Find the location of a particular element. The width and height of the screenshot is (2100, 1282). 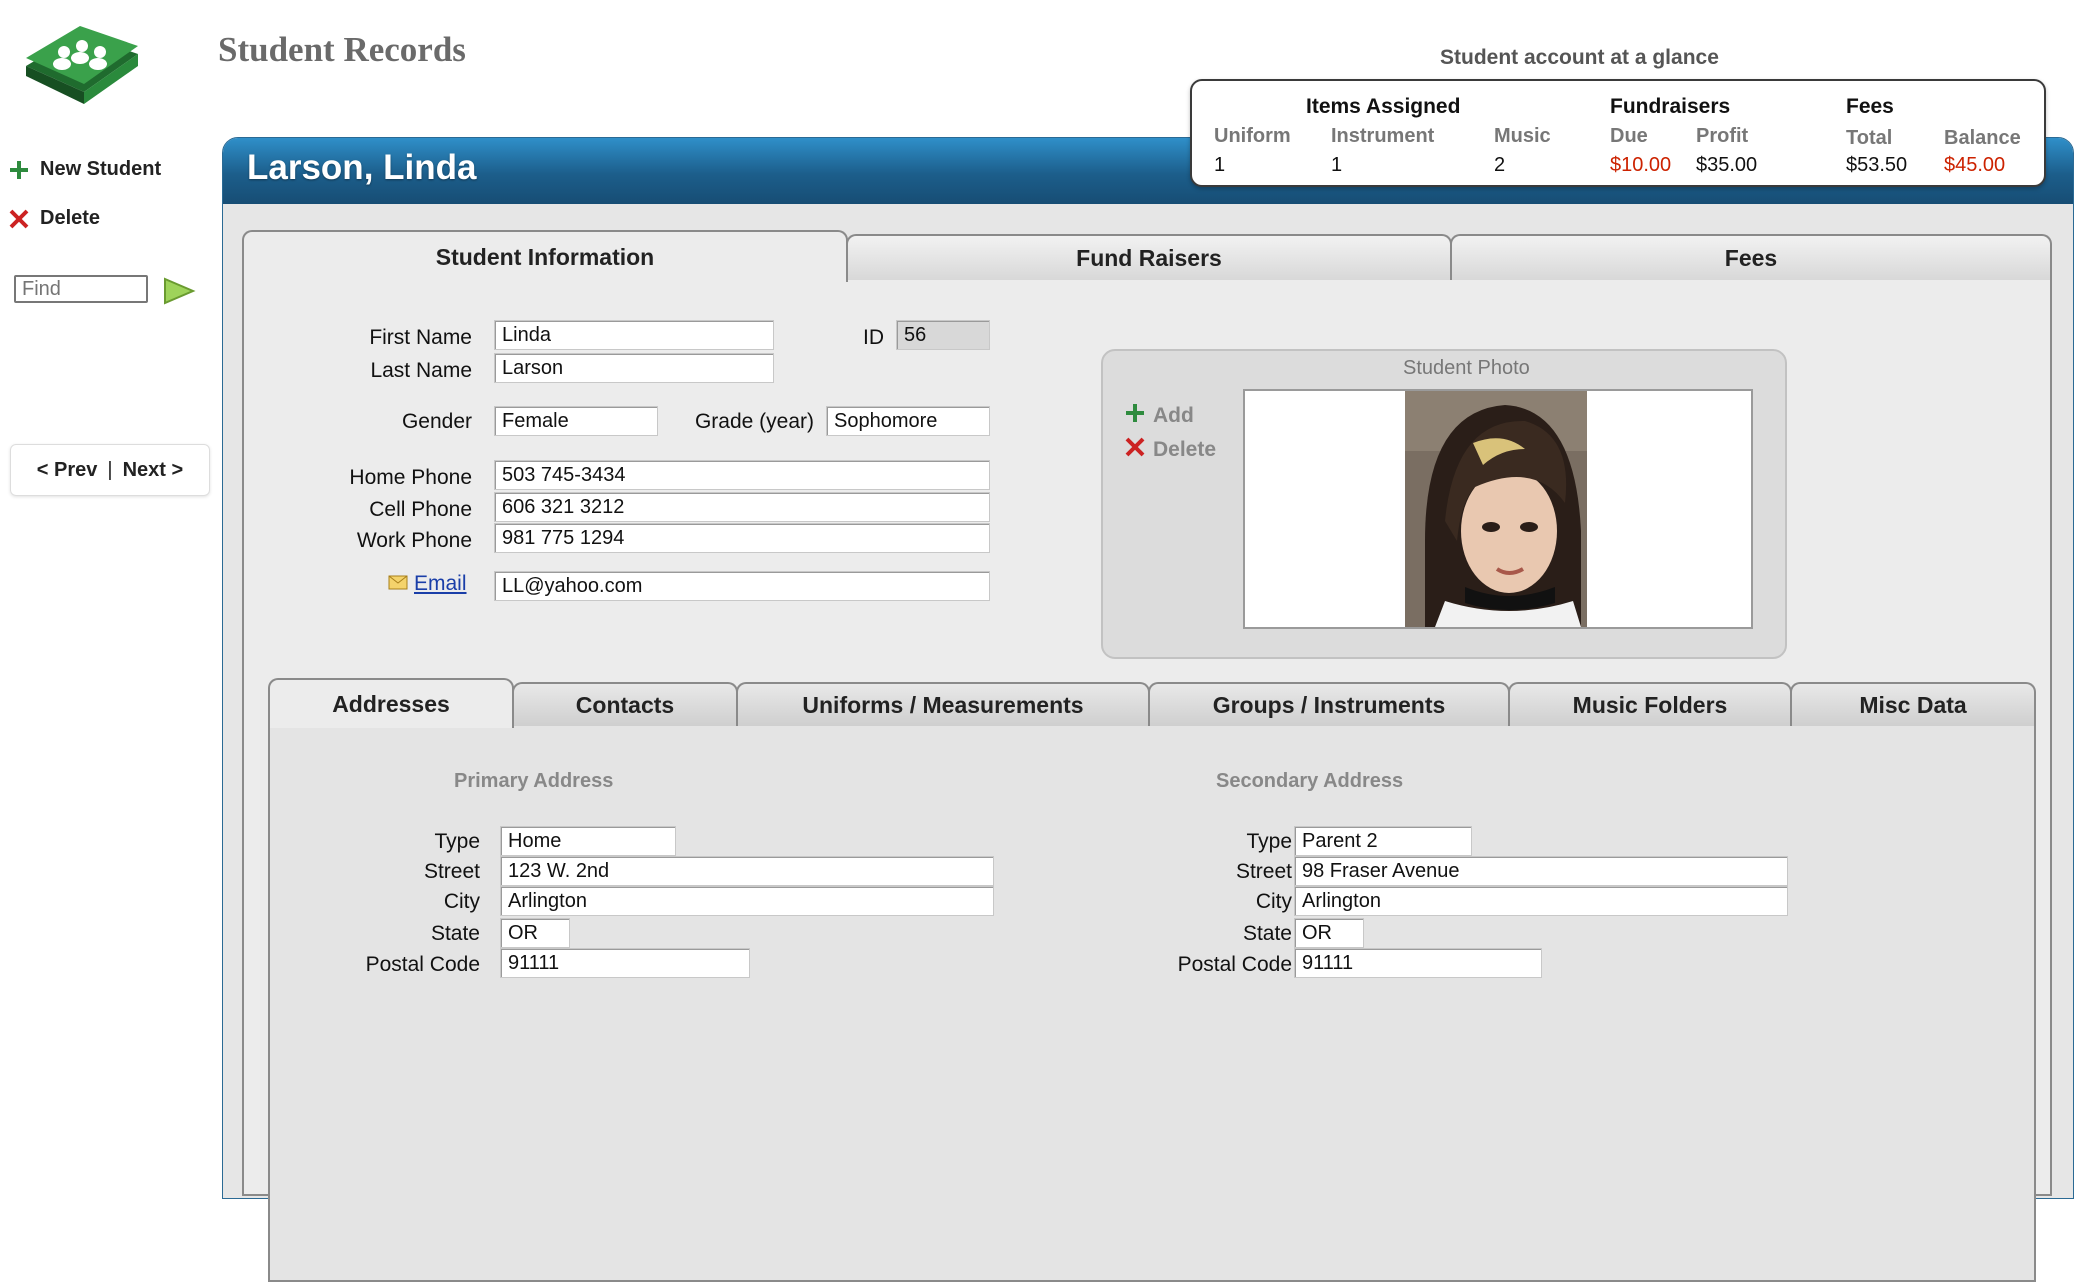

secondary-city-label: City is located at coordinates (1273, 901).